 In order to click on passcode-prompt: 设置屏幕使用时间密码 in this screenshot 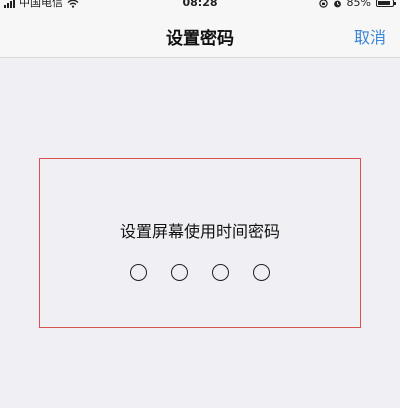, I will do `click(199, 231)`.